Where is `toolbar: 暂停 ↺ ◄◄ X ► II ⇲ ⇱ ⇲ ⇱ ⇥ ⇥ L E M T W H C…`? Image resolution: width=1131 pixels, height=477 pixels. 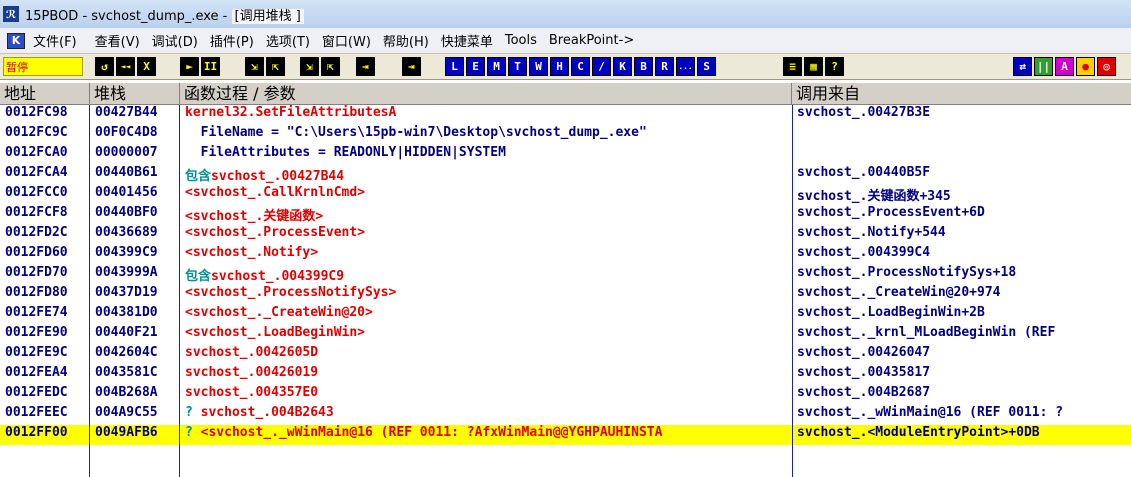
toolbar: 暂停 ↺ ◄◄ X ► II ⇲ ⇱ ⇲ ⇱ ⇥ ⇥ L E M T W H C… is located at coordinates (565, 66).